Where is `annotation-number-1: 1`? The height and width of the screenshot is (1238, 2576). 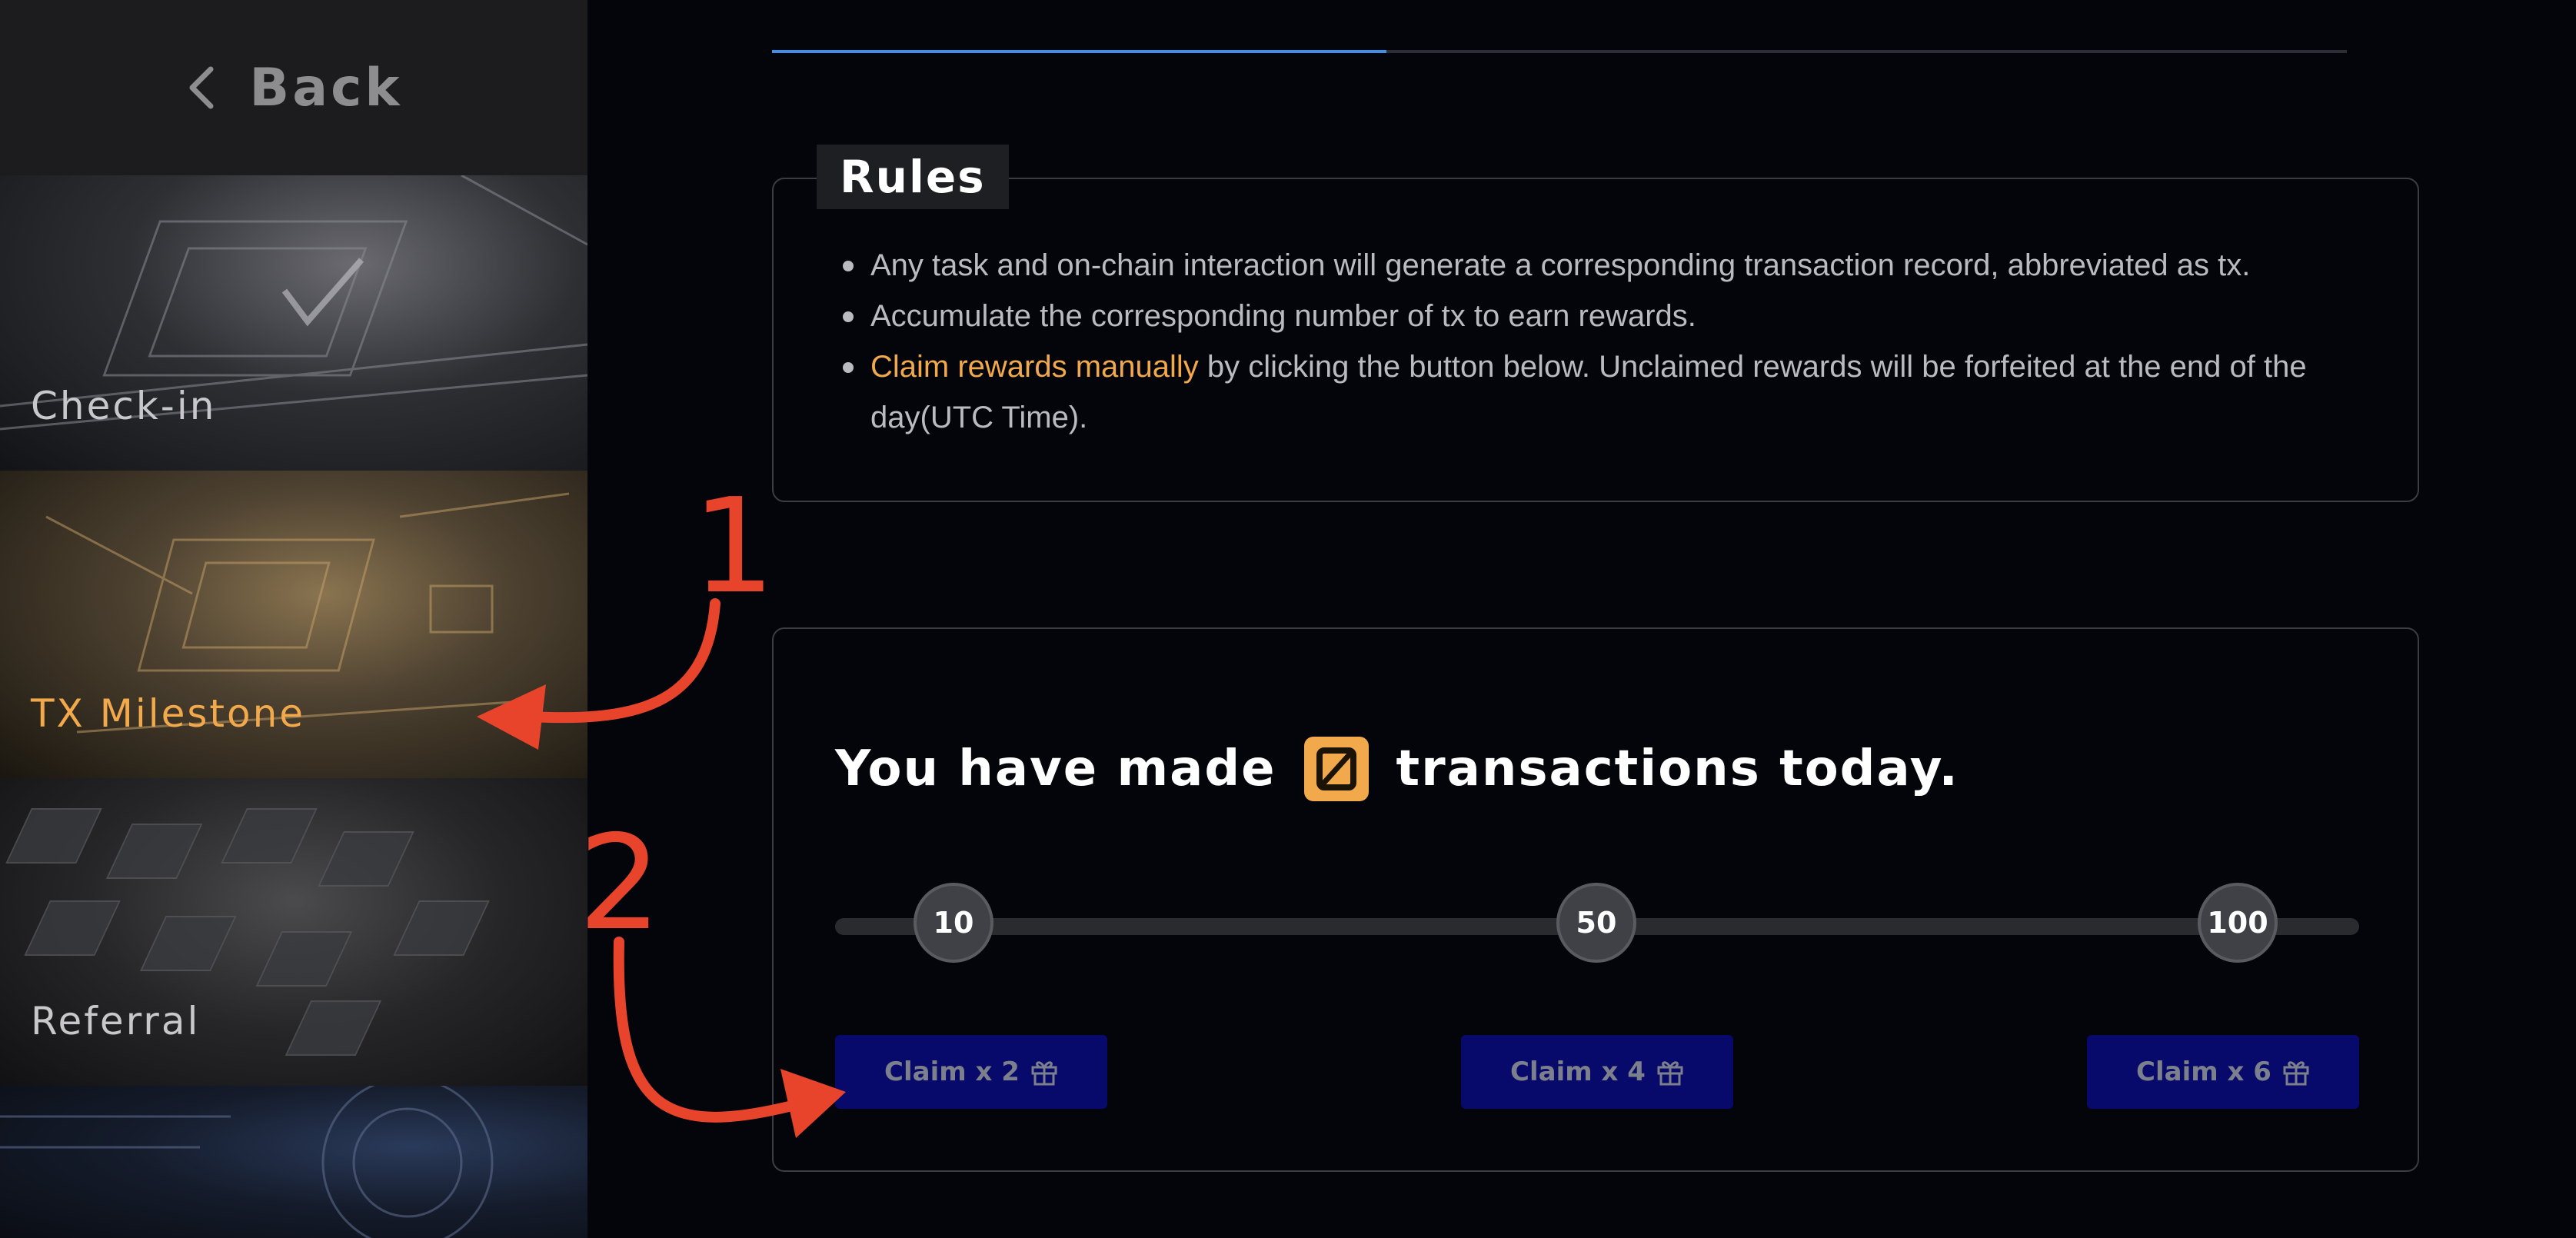
annotation-number-1: 1 is located at coordinates (734, 547).